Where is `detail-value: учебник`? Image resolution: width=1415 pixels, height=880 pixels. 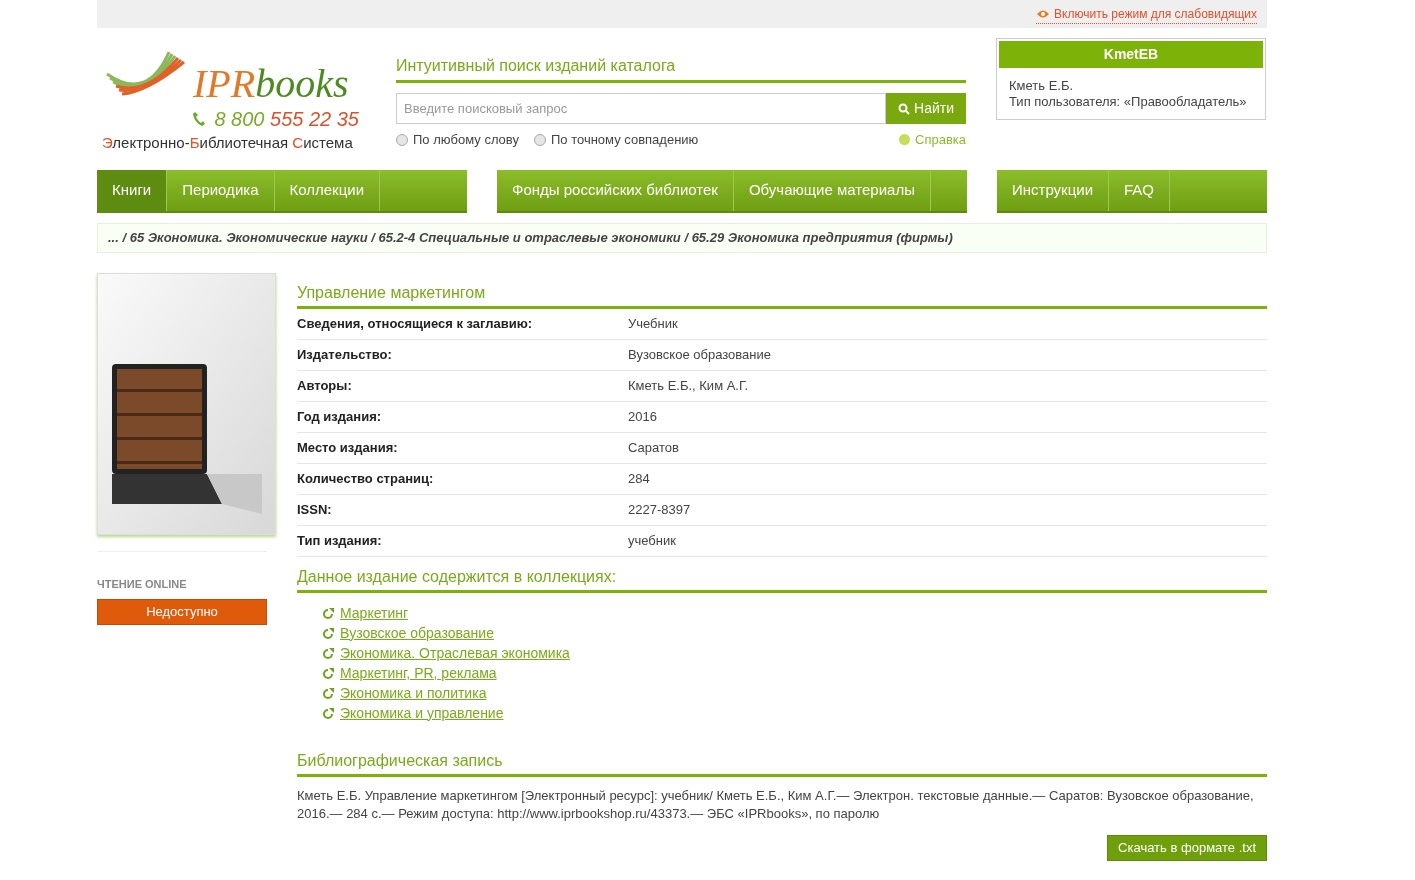 detail-value: учебник is located at coordinates (652, 541).